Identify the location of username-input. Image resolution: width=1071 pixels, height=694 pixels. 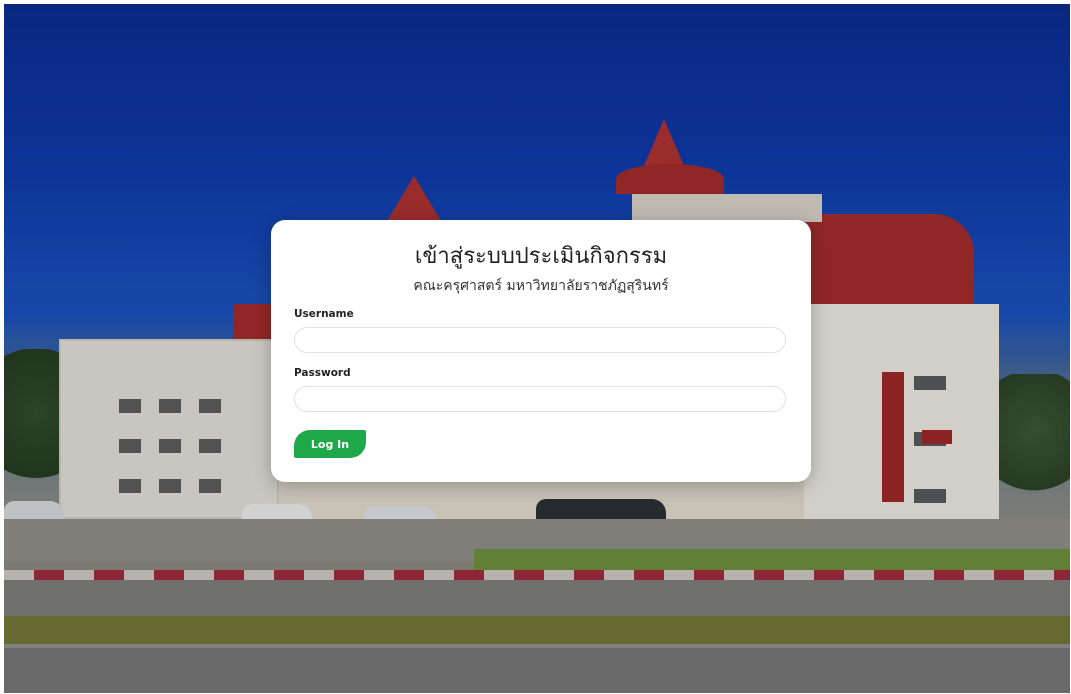
(540, 340).